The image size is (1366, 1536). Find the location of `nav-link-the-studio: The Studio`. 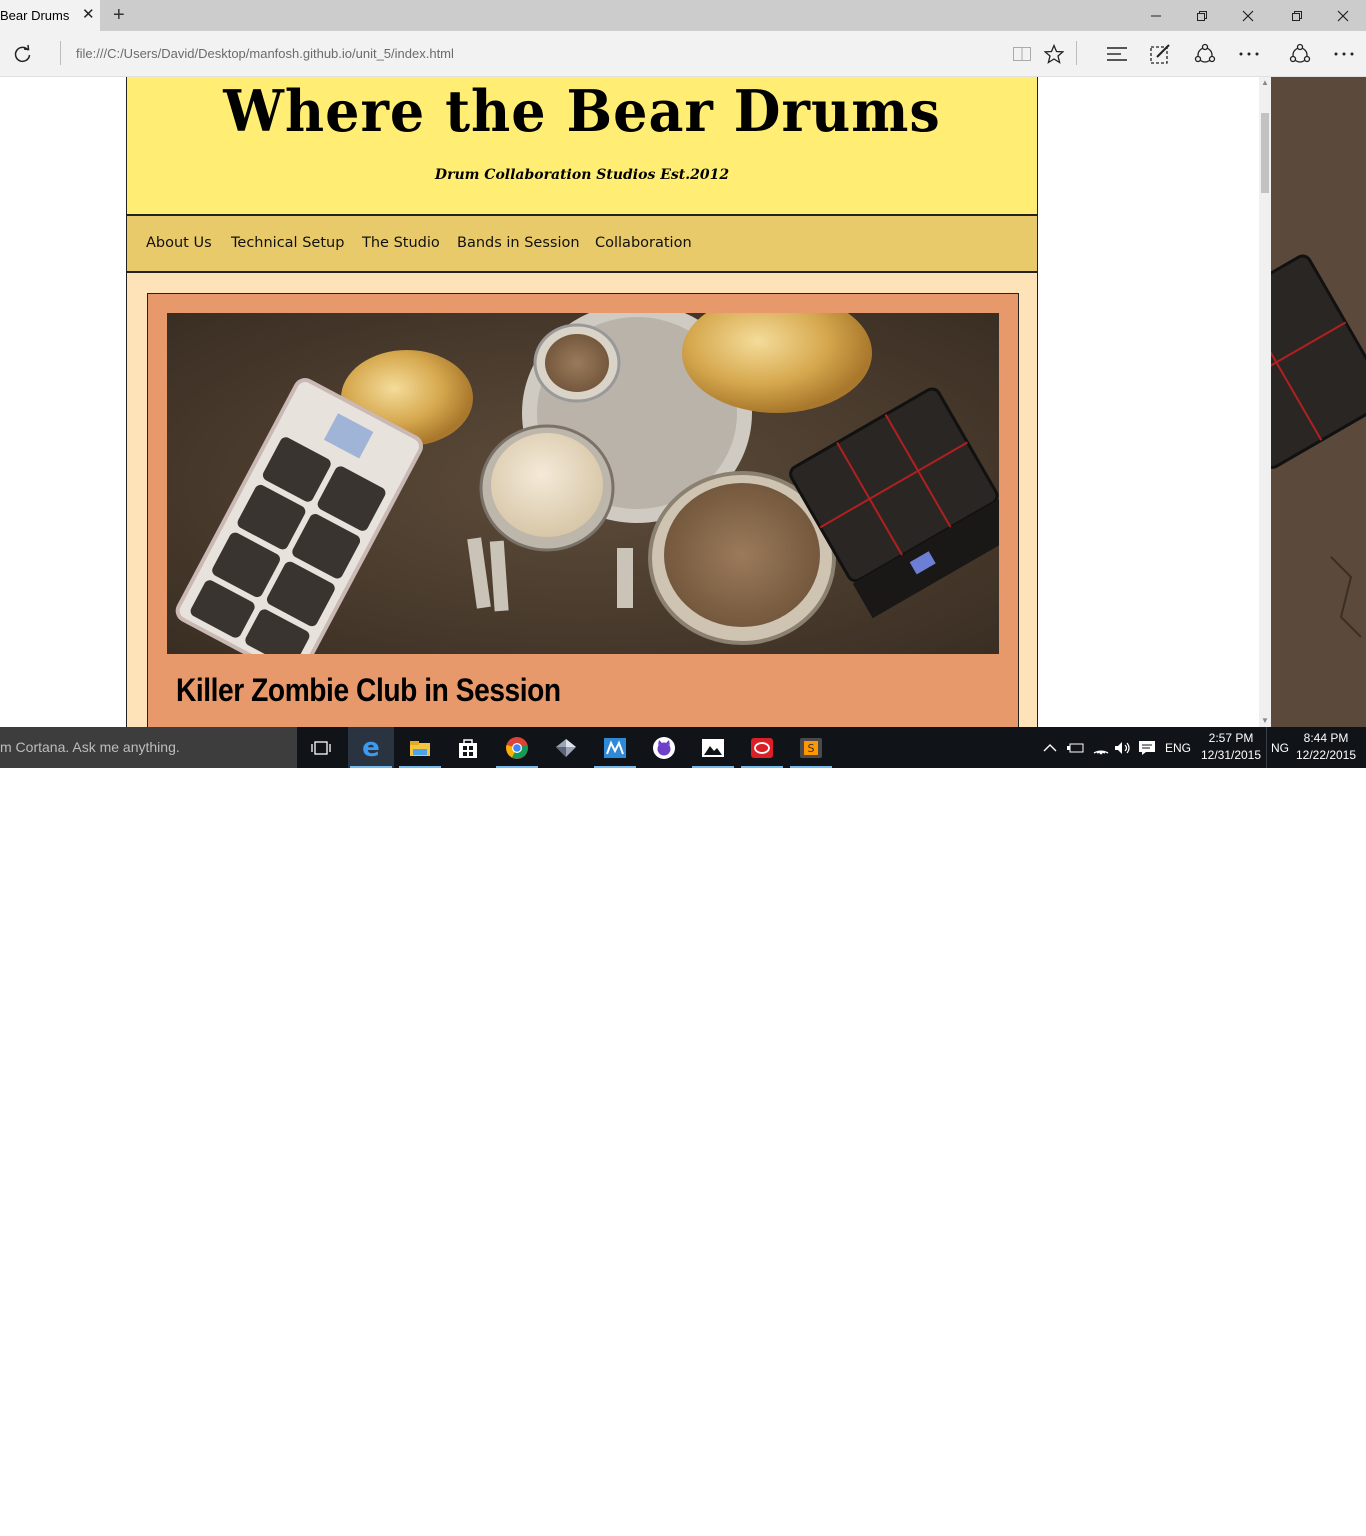

nav-link-the-studio: The Studio is located at coordinates (401, 243).